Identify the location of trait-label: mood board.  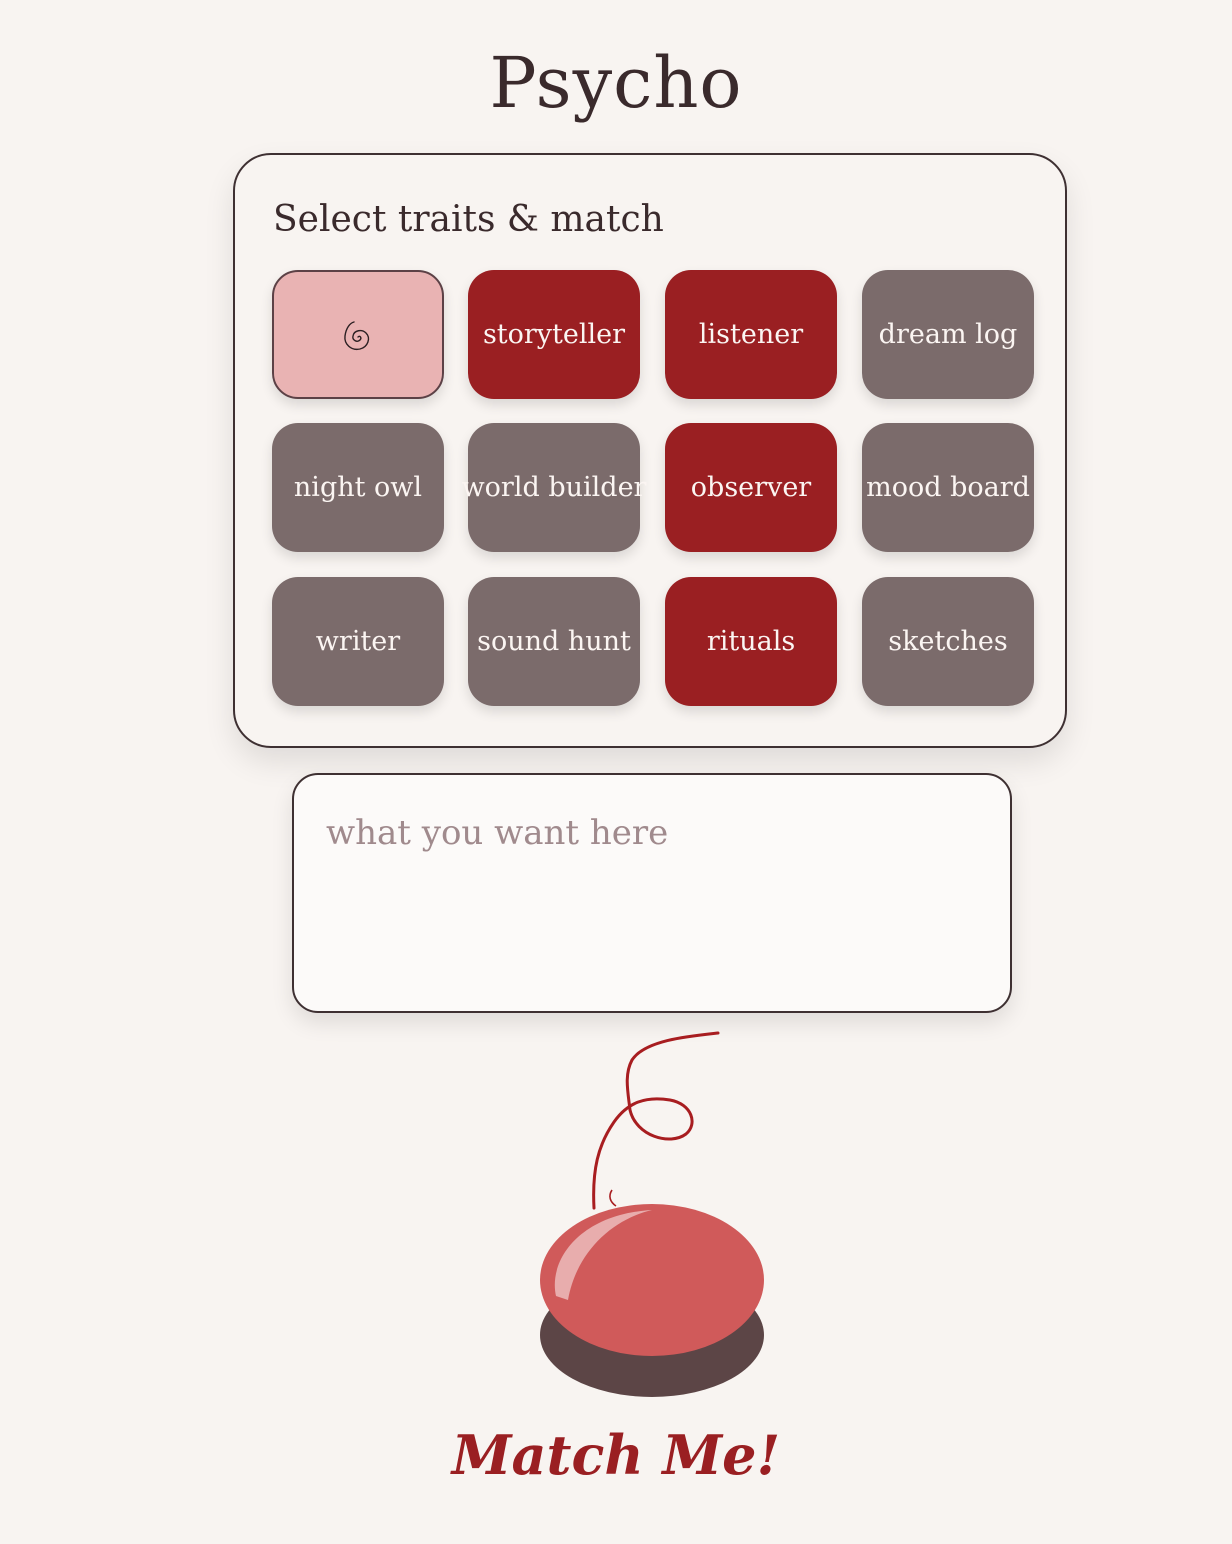
(948, 487).